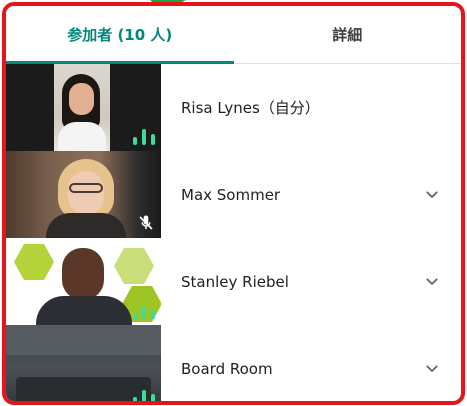 This screenshot has width=467, height=406. I want to click on tab-participants-label: 参加者 (10 人), so click(120, 35).